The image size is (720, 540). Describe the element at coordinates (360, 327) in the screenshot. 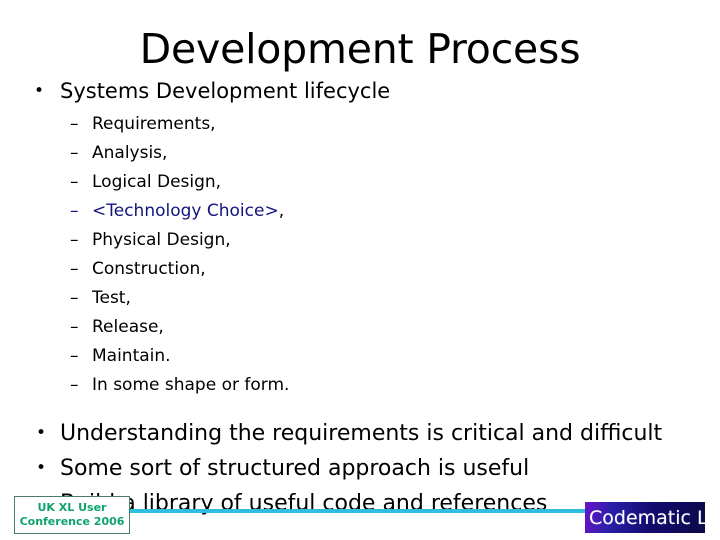

I see `list-item: – Release,` at that location.